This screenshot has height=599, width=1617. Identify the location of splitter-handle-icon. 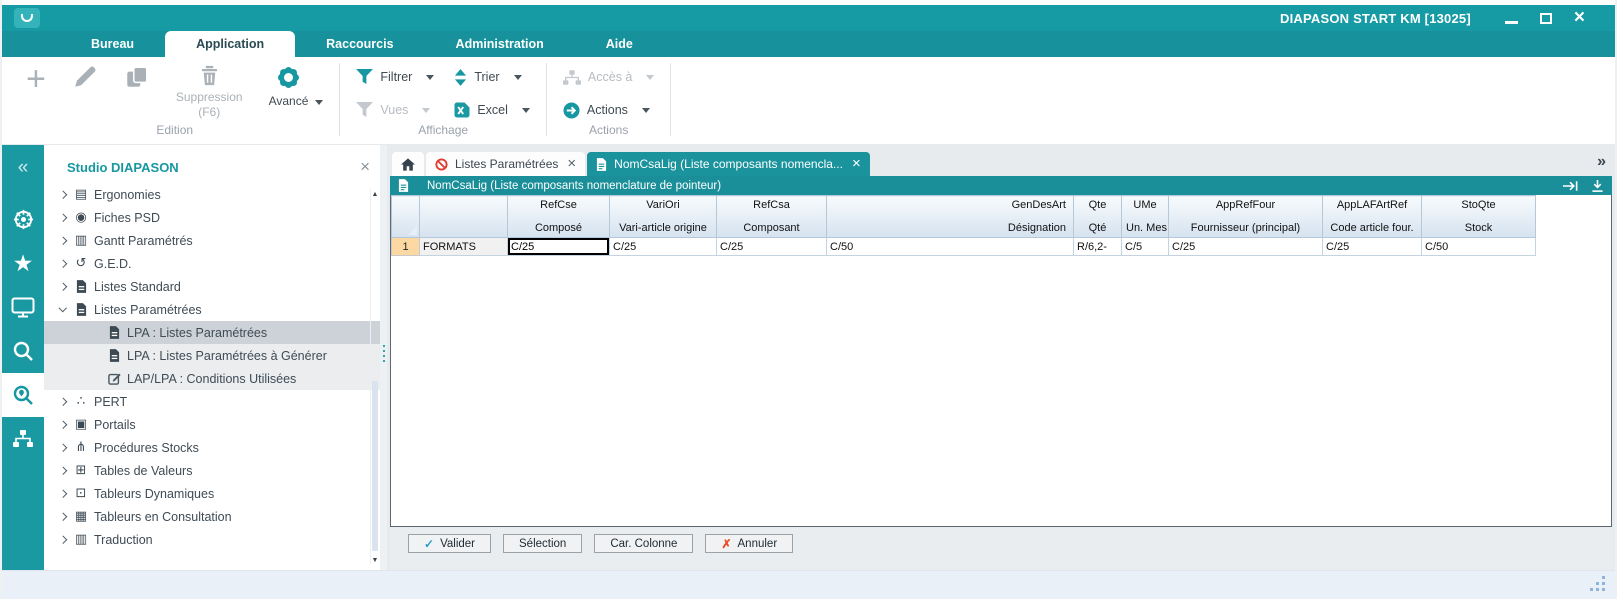
(383, 346).